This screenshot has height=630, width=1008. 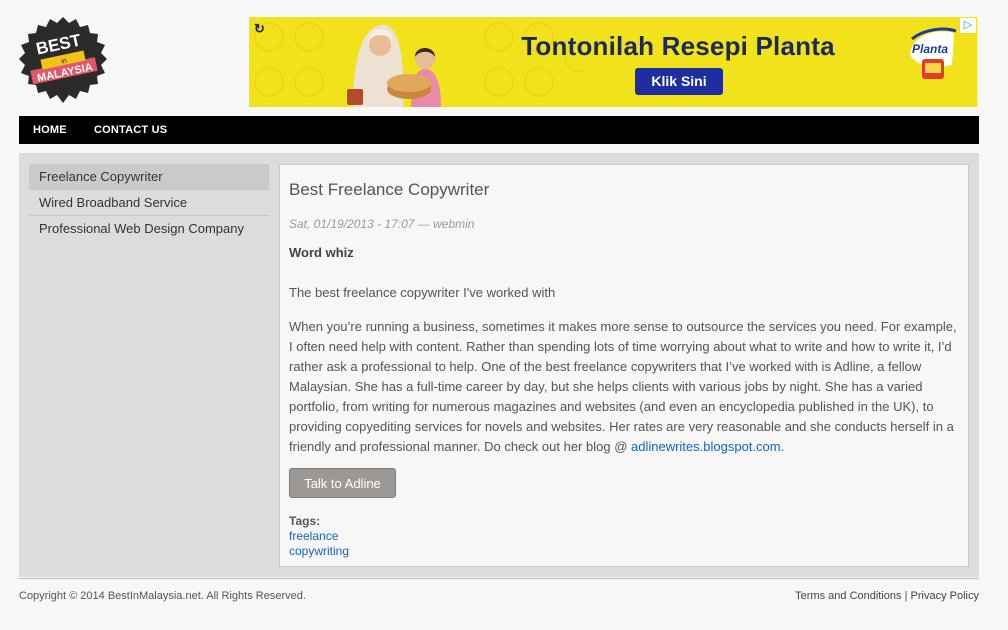 What do you see at coordinates (930, 49) in the screenshot?
I see `ad-brand-text: Planta` at bounding box center [930, 49].